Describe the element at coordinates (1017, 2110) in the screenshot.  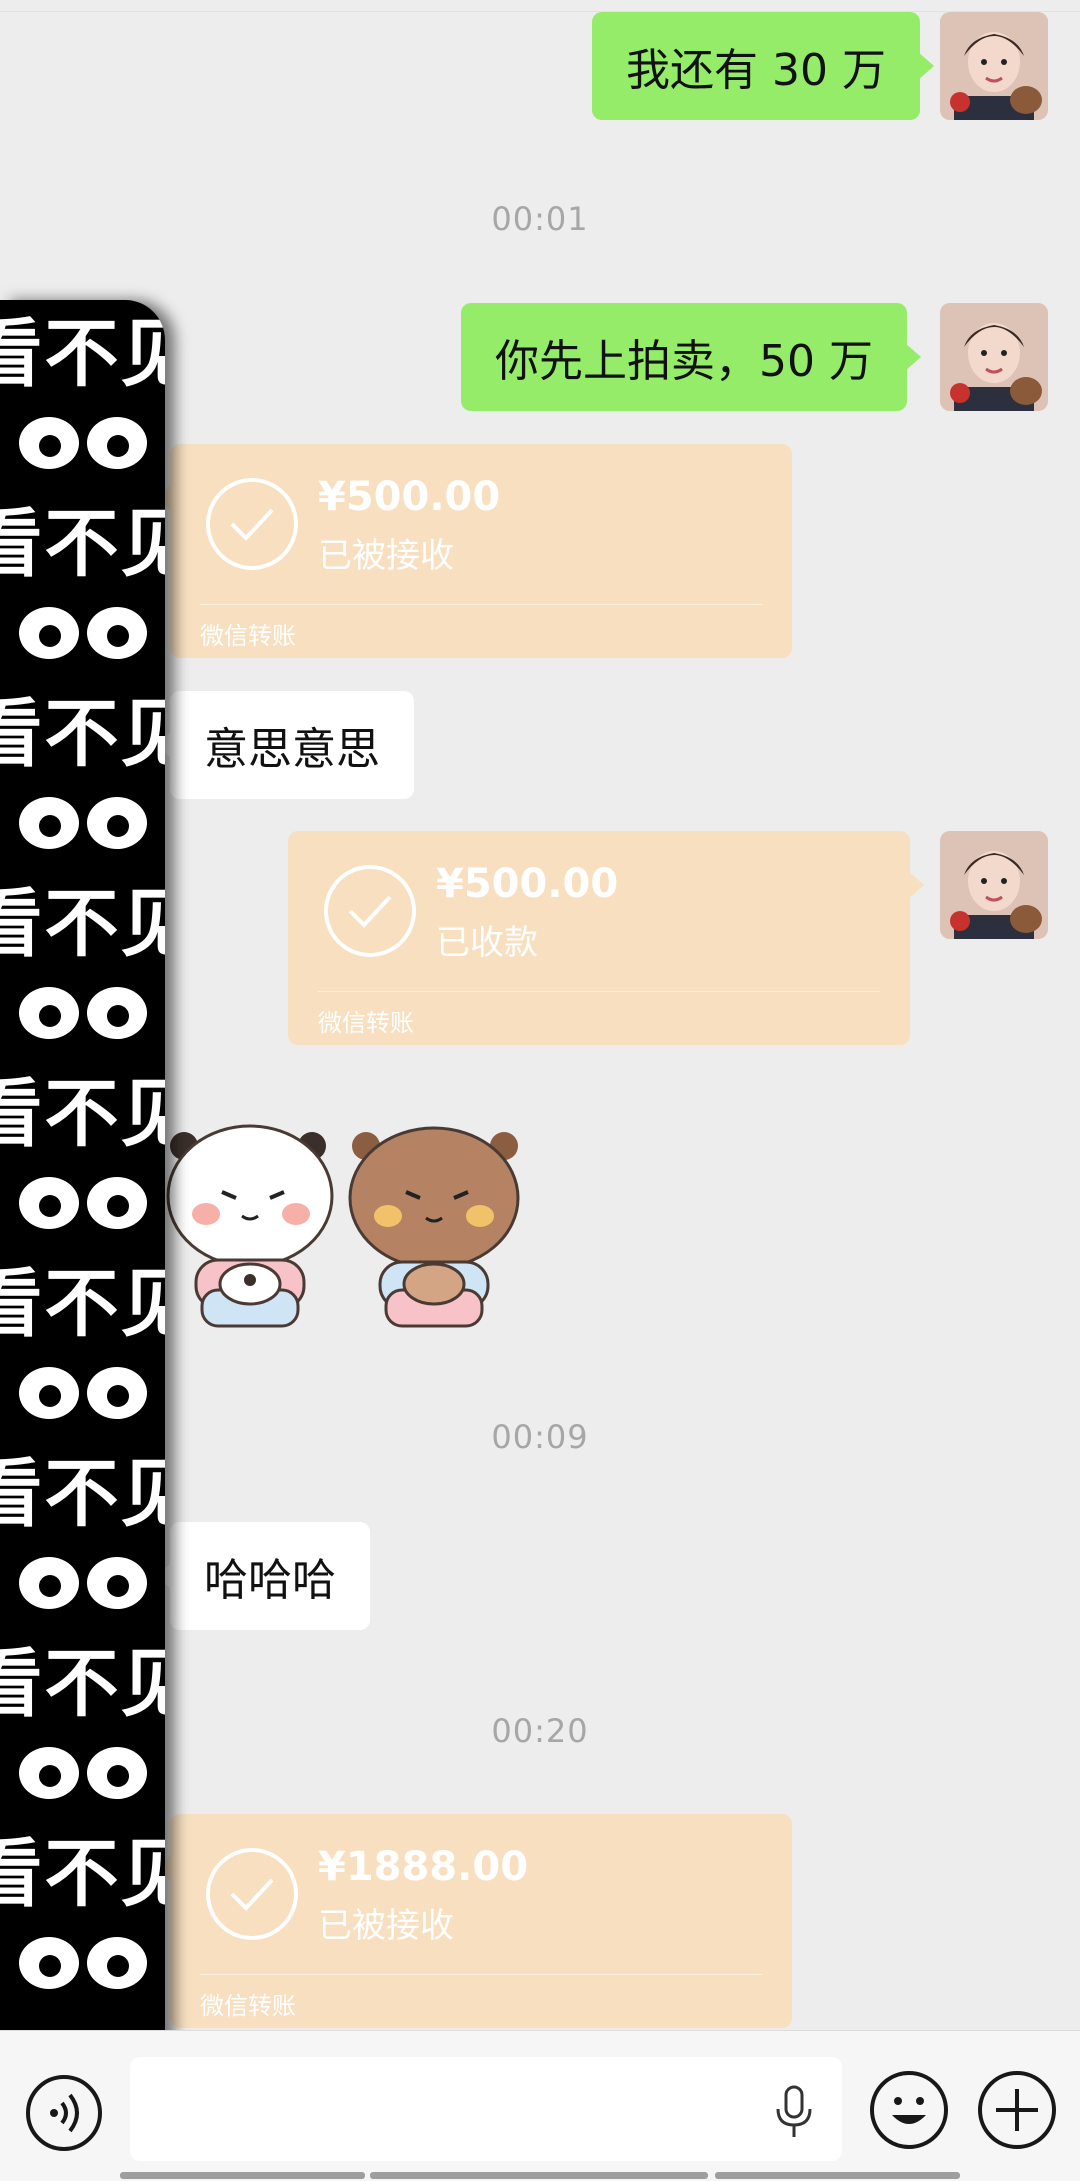
I see `plus-icon` at that location.